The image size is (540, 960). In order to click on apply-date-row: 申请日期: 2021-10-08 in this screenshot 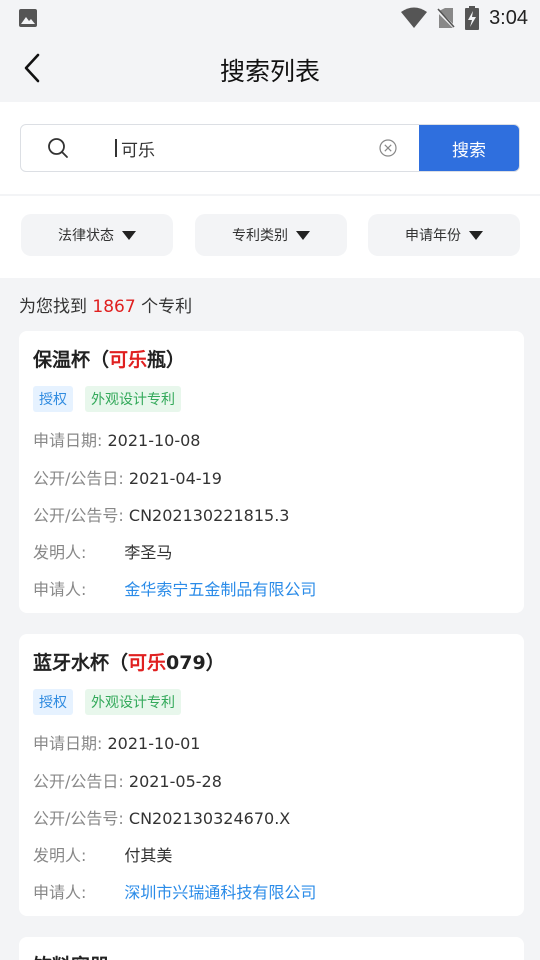, I will do `click(117, 440)`.